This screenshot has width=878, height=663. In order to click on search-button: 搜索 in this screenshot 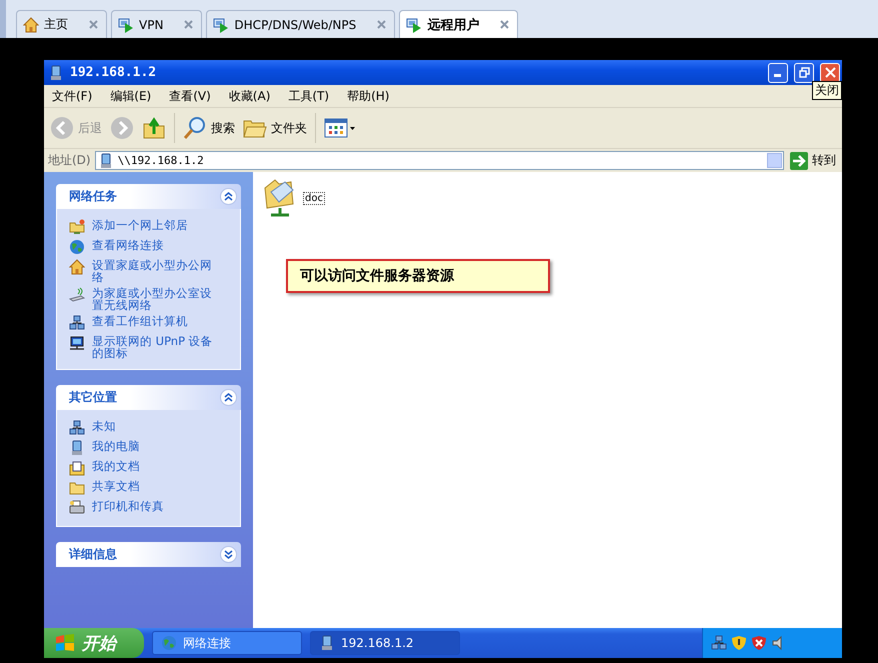, I will do `click(209, 128)`.